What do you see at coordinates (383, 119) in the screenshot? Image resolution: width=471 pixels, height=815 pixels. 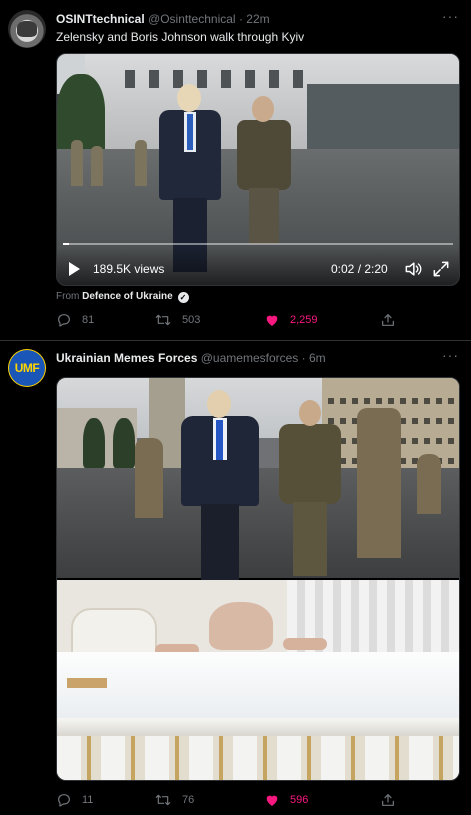 I see `video-frame-wing` at bounding box center [383, 119].